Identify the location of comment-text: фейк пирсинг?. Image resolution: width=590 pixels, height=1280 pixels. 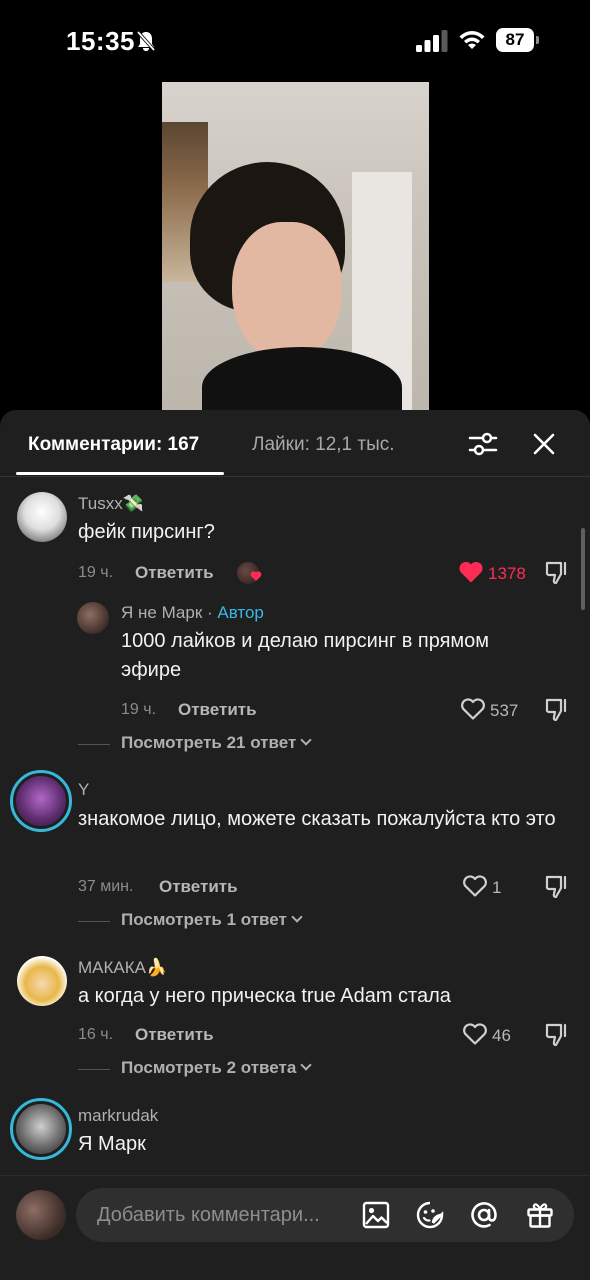
(146, 532).